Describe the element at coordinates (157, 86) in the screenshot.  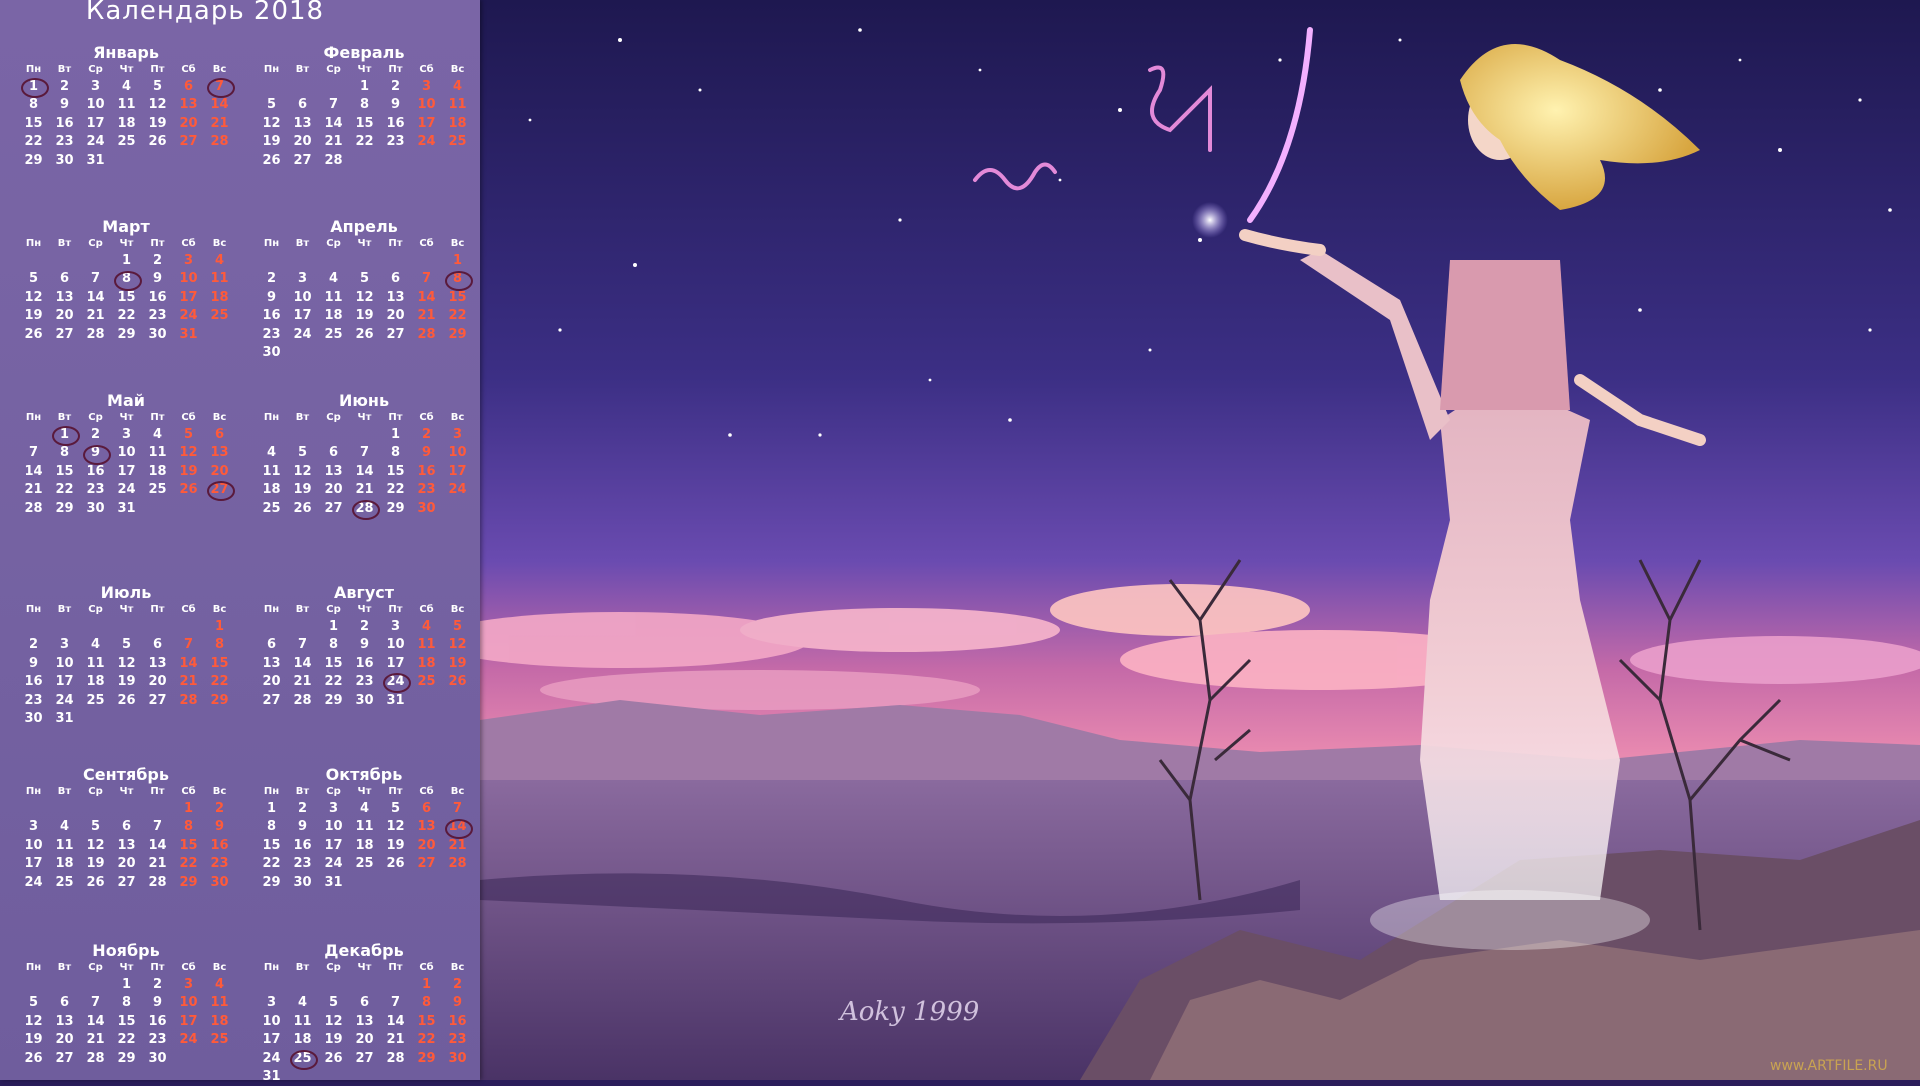
I see `day-cell: 5` at that location.